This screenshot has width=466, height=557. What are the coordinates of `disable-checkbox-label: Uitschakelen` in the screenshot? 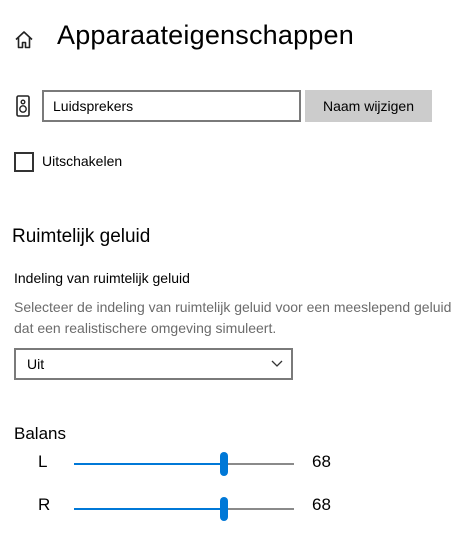 It's located at (82, 161).